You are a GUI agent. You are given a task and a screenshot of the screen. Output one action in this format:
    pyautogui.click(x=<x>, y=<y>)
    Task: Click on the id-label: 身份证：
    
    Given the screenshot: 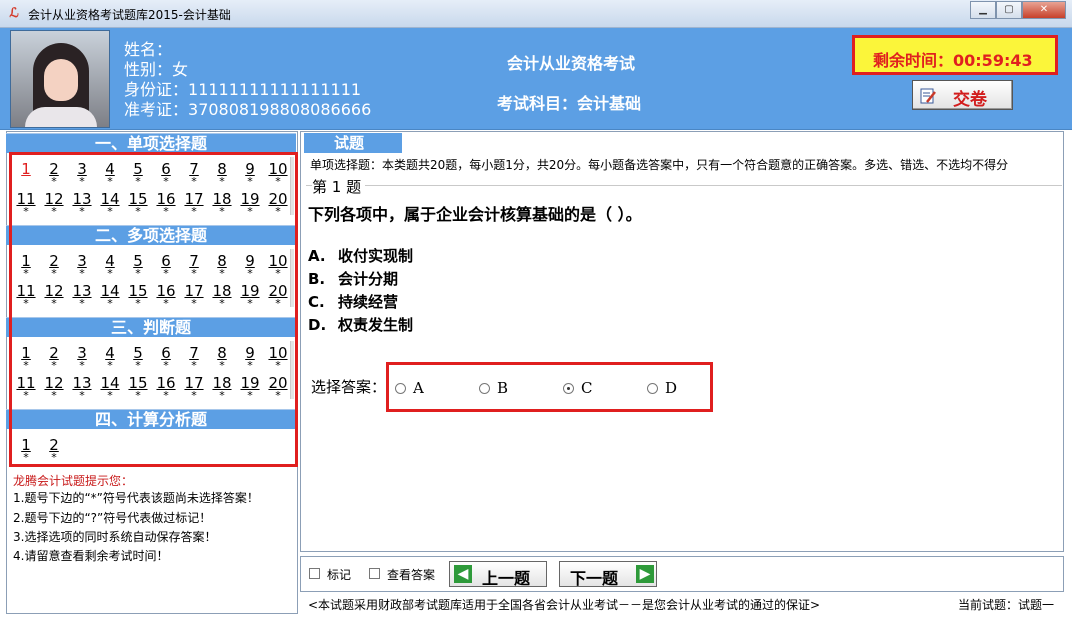 What is the action you would take?
    pyautogui.click(x=156, y=89)
    